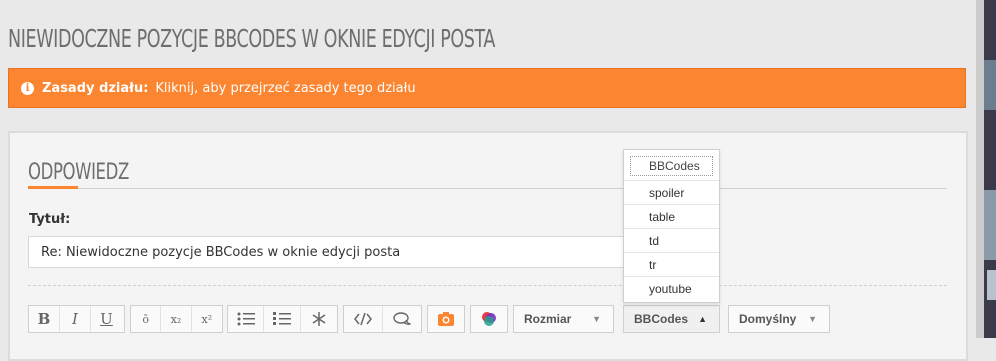 This screenshot has width=996, height=361. I want to click on section-accent-underline, so click(53, 187).